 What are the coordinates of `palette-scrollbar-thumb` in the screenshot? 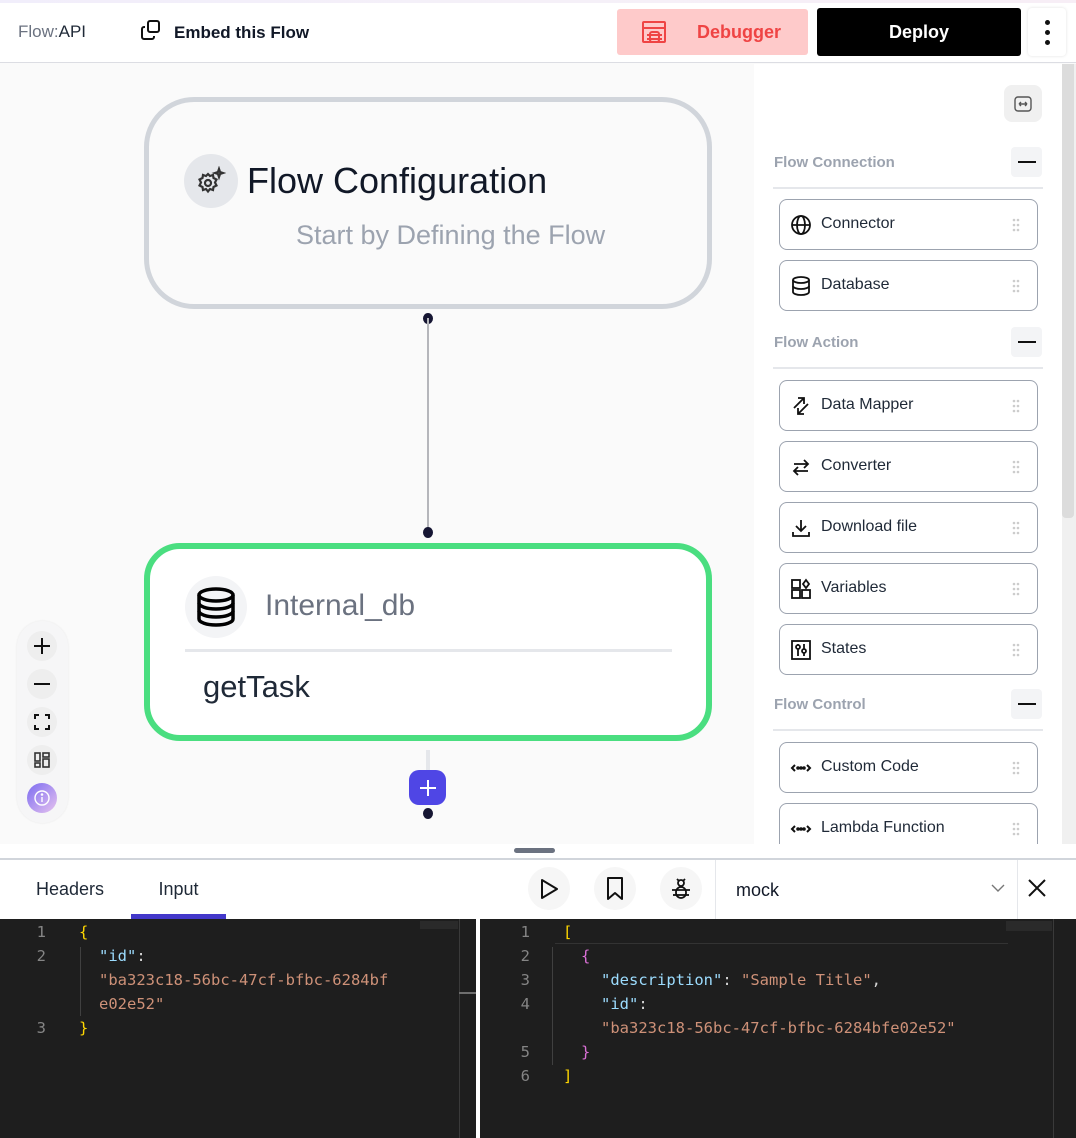 It's located at (1068, 291).